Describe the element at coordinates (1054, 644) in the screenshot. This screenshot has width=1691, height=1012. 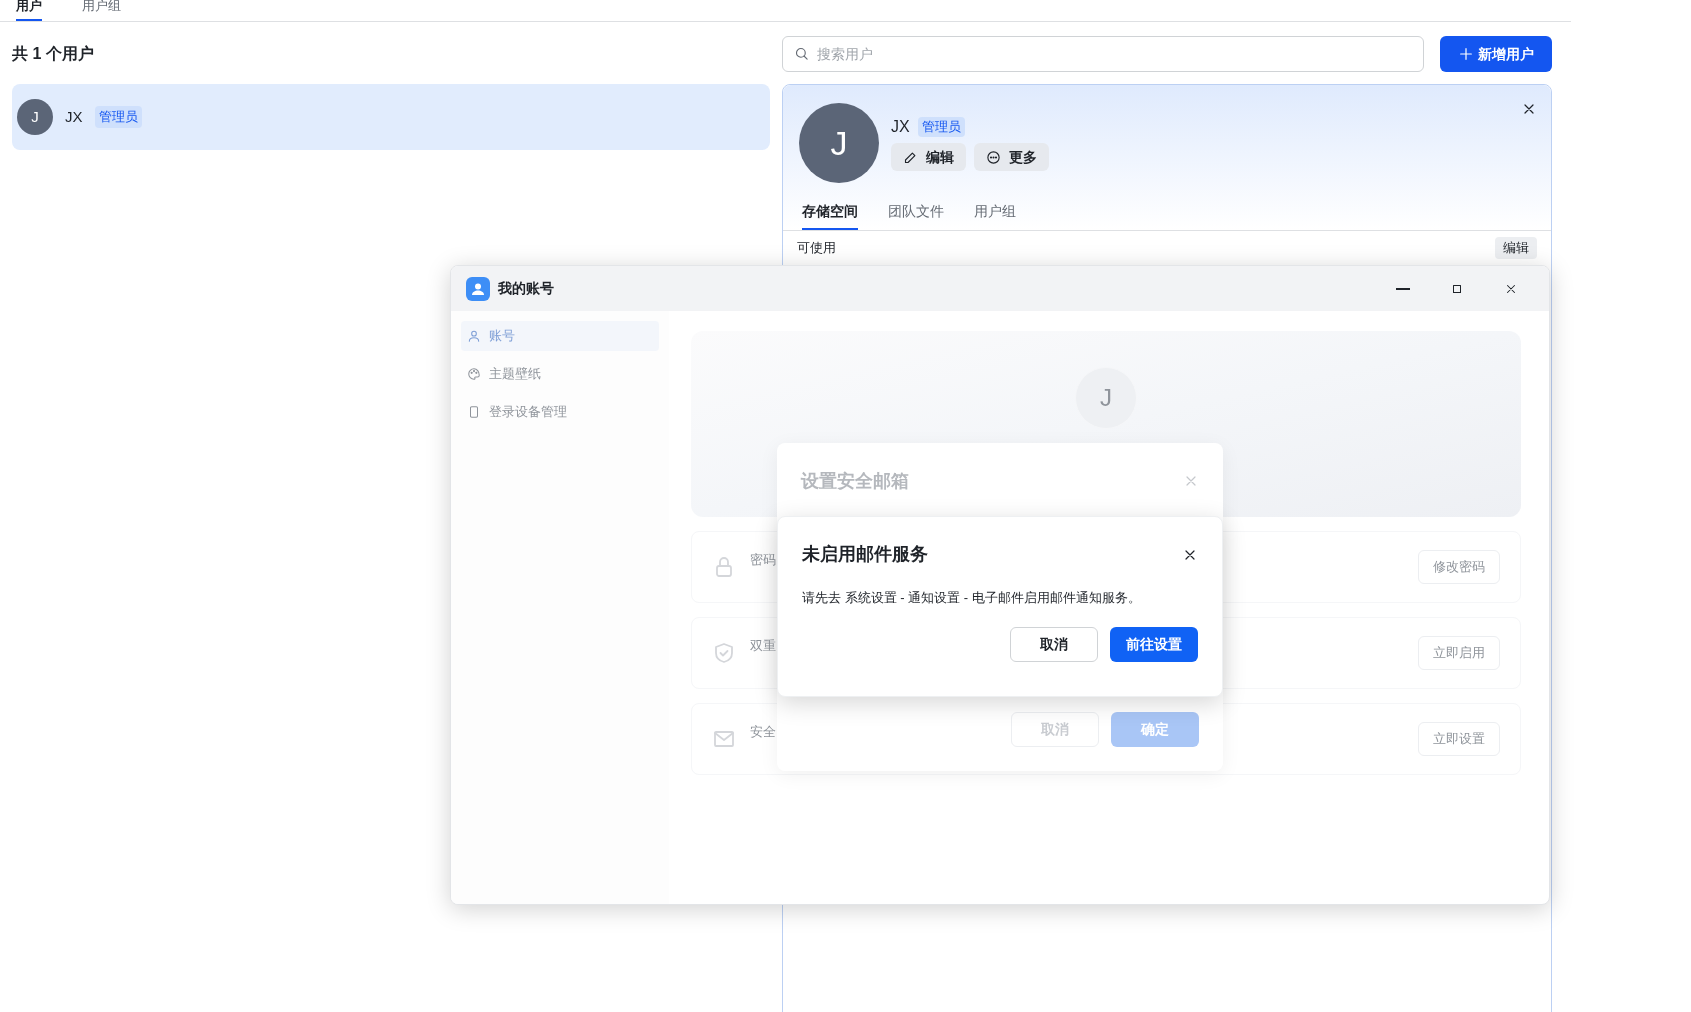
I see `cancel-button: 取消` at that location.